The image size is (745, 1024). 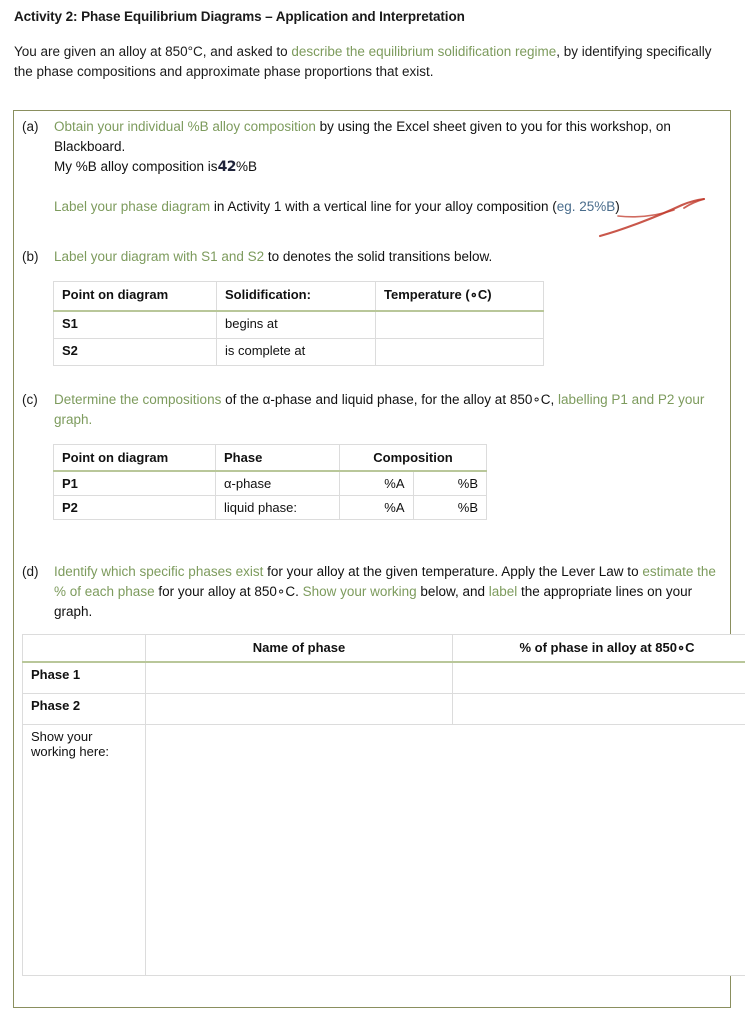 I want to click on question-a-label: (a), so click(x=30, y=126).